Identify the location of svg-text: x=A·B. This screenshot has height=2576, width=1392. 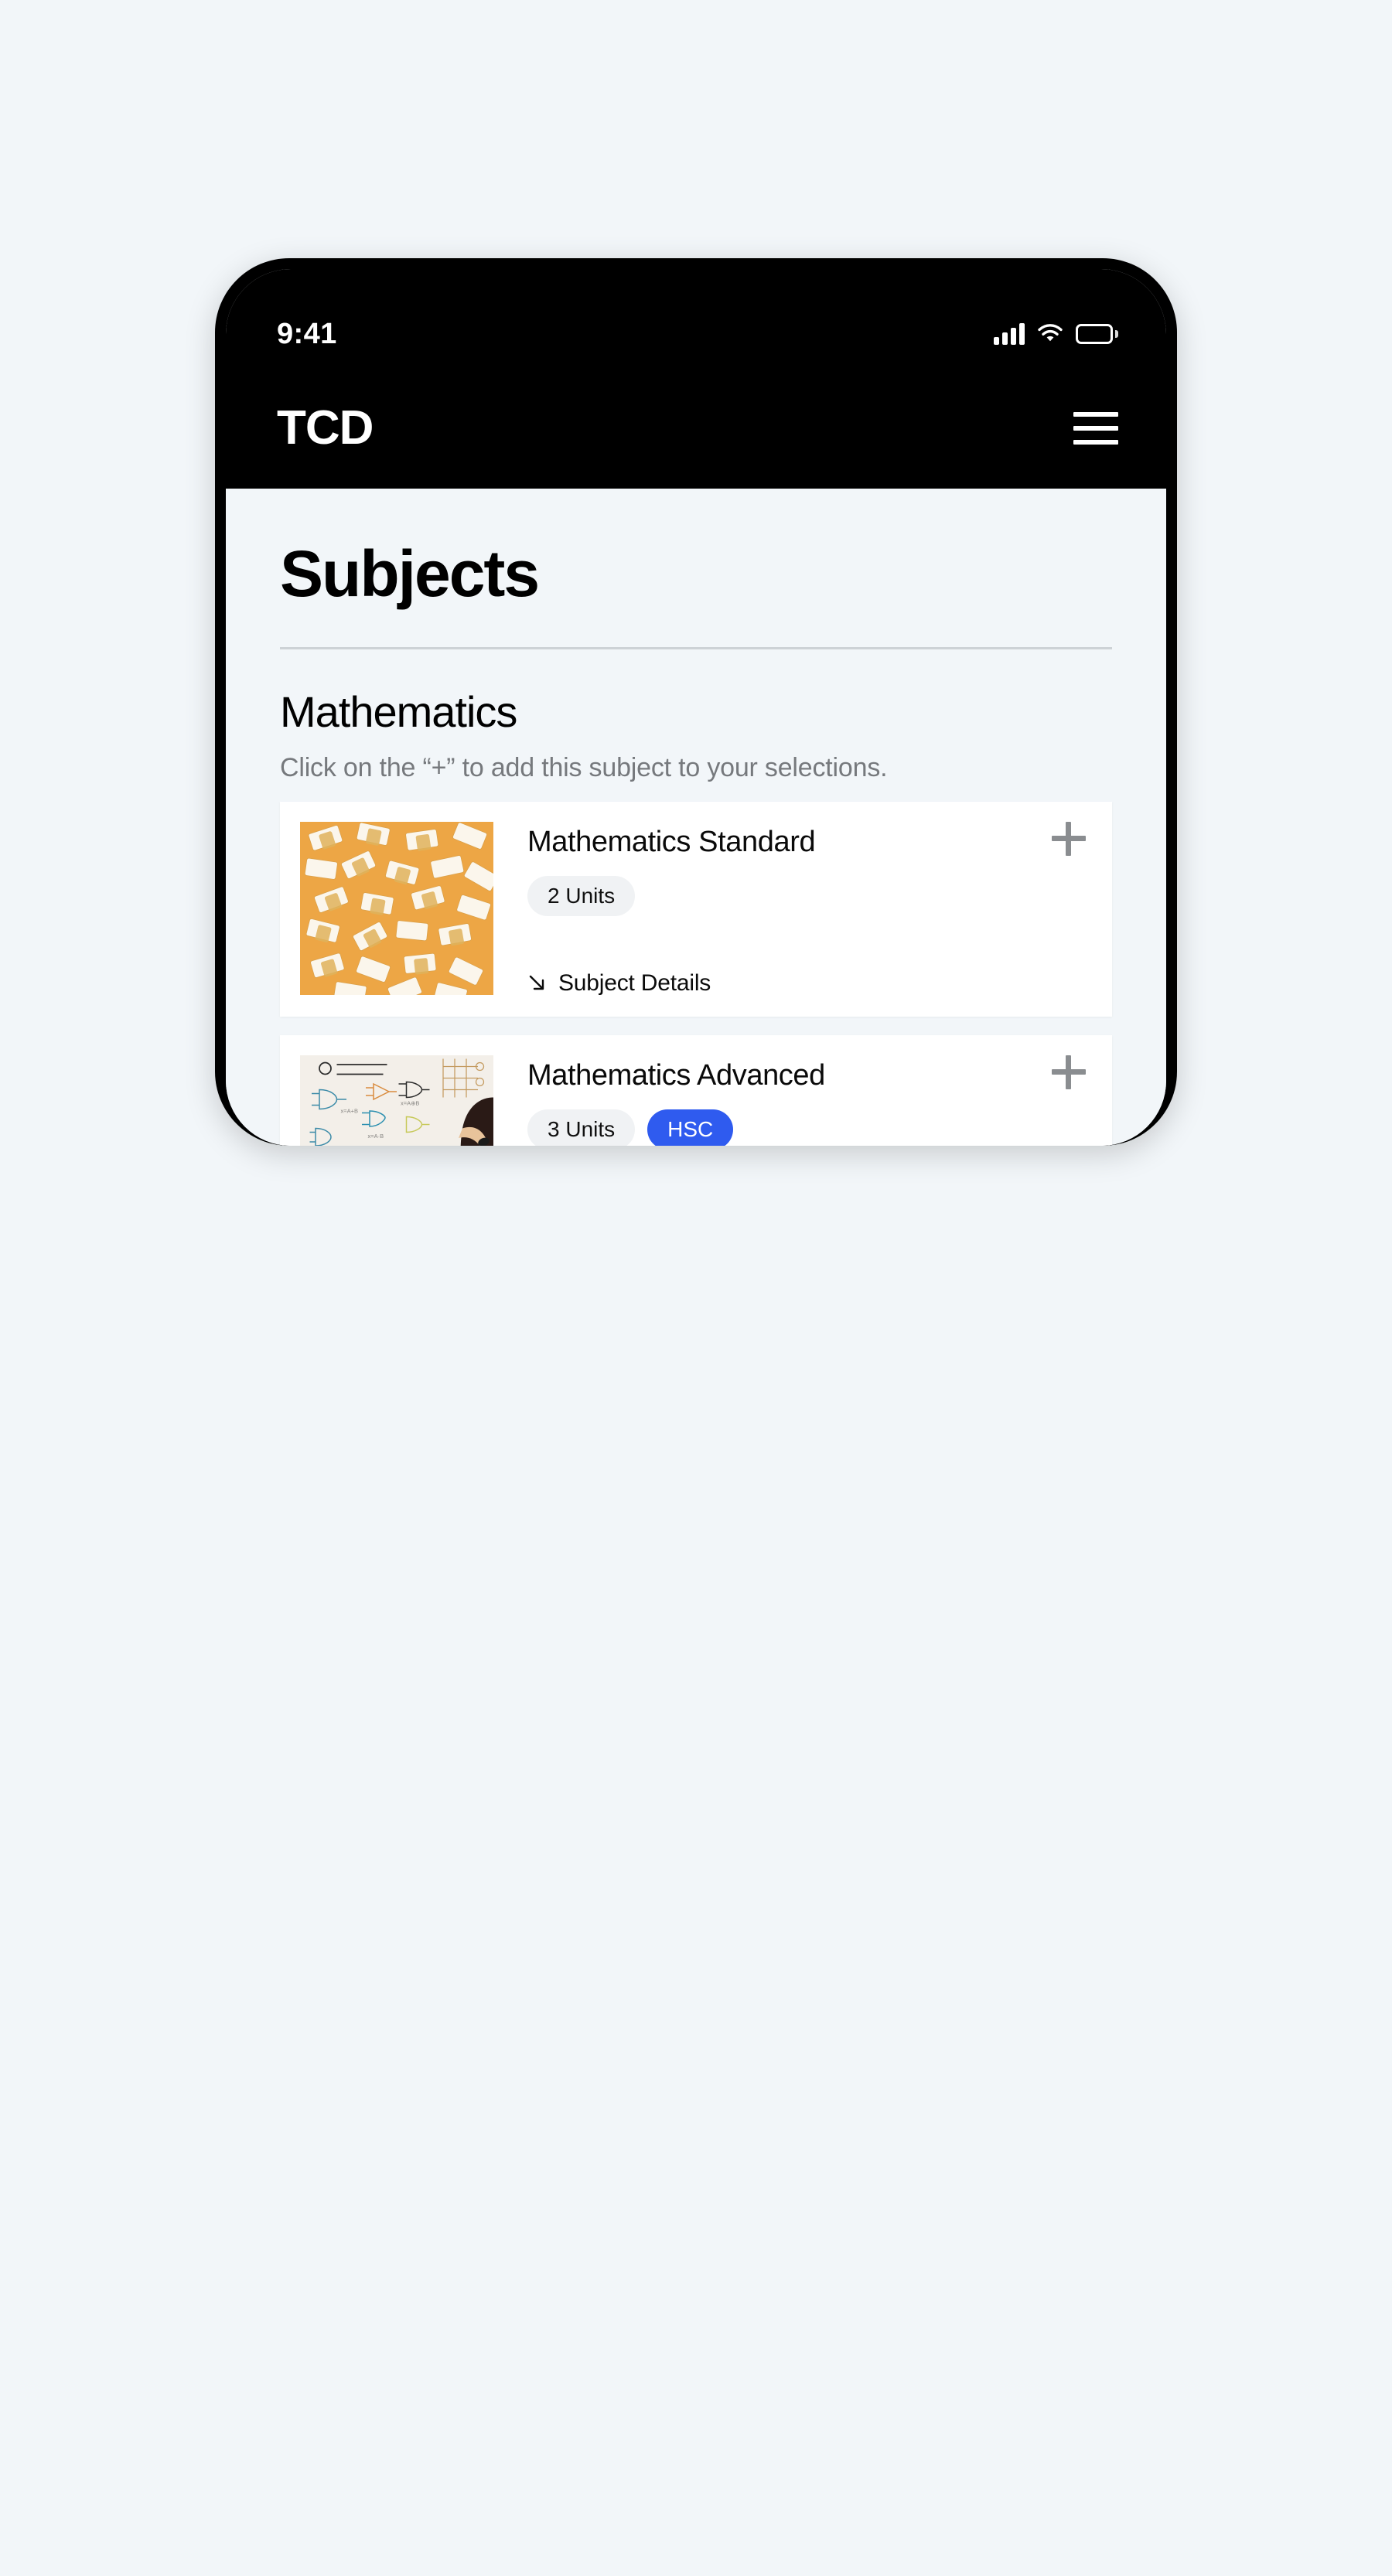
(376, 1136).